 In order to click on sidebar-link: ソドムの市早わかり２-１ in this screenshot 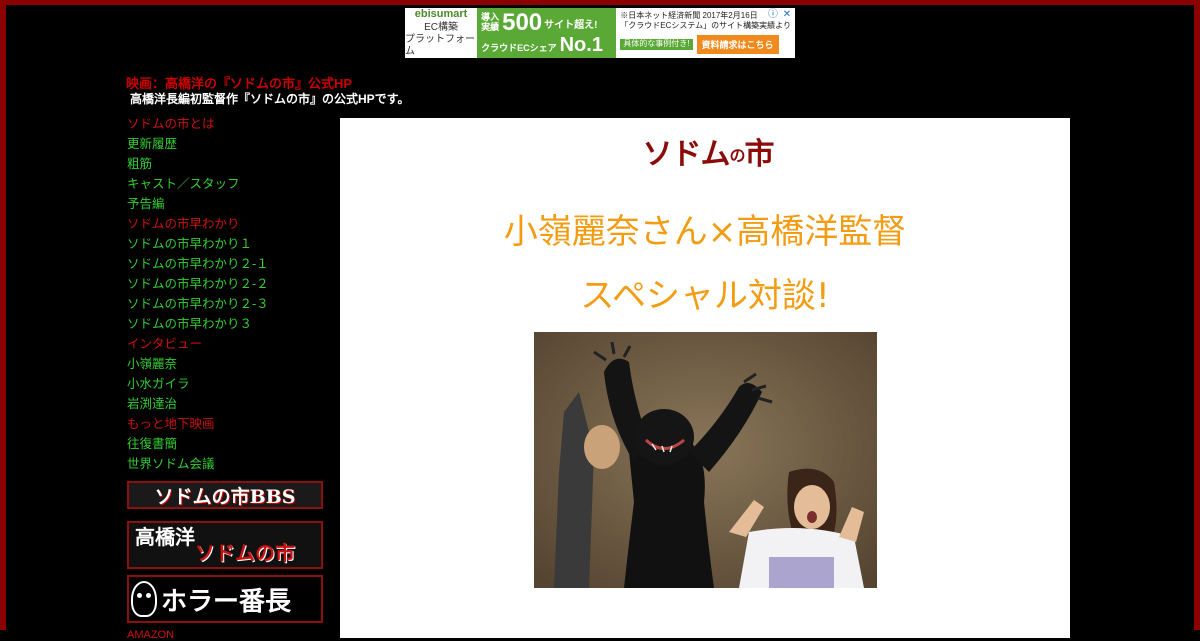, I will do `click(229, 265)`.